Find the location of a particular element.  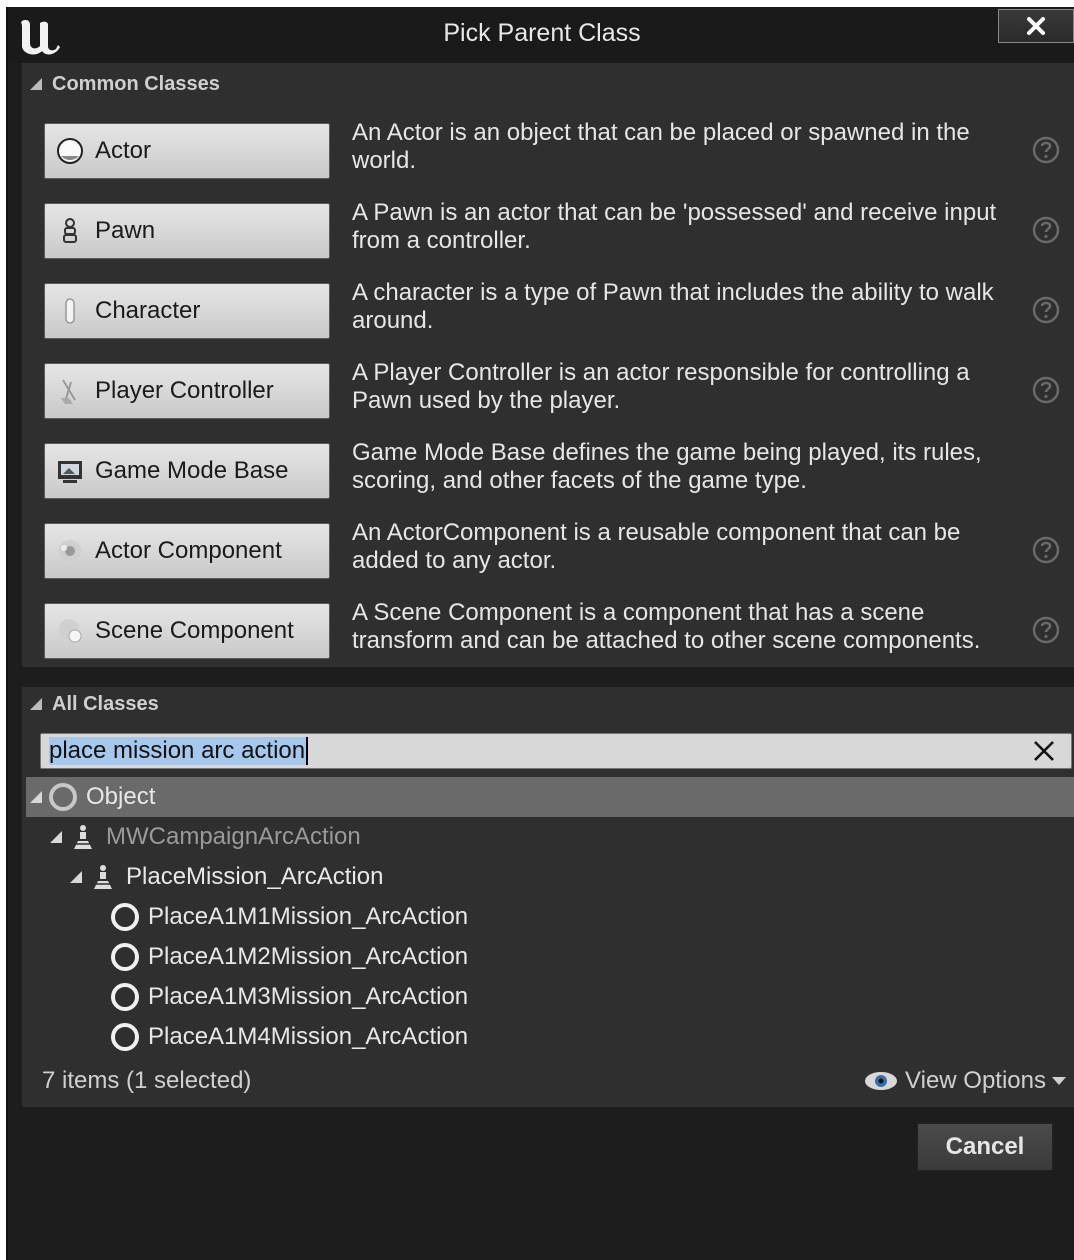

class-search-input: place mission arc action is located at coordinates (556, 751).